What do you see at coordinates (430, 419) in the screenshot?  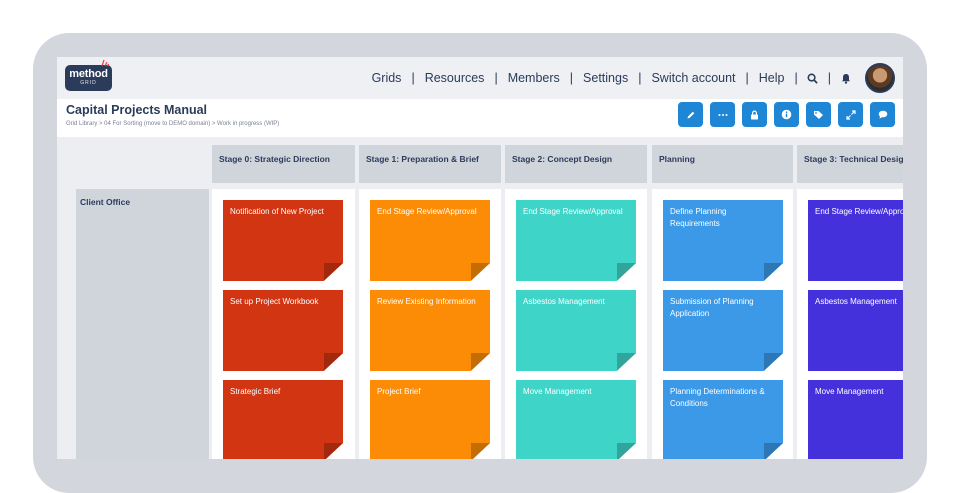 I see `grid-card: Project Brief` at bounding box center [430, 419].